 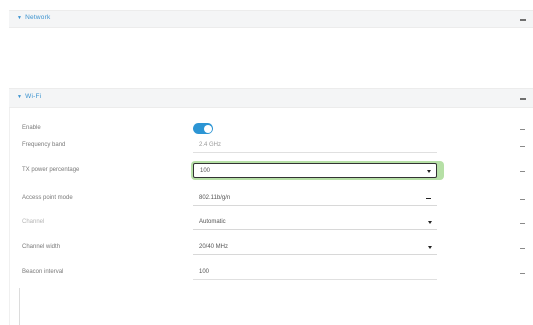 I want to click on frequency-band-value: 2.4 GHz, so click(x=315, y=145).